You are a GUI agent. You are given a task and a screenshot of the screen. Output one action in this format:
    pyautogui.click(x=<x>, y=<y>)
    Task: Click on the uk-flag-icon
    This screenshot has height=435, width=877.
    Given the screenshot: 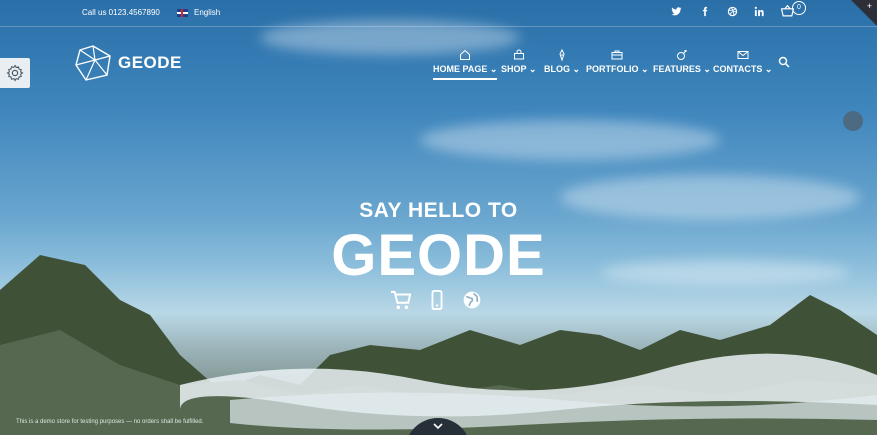 What is the action you would take?
    pyautogui.click(x=182, y=12)
    